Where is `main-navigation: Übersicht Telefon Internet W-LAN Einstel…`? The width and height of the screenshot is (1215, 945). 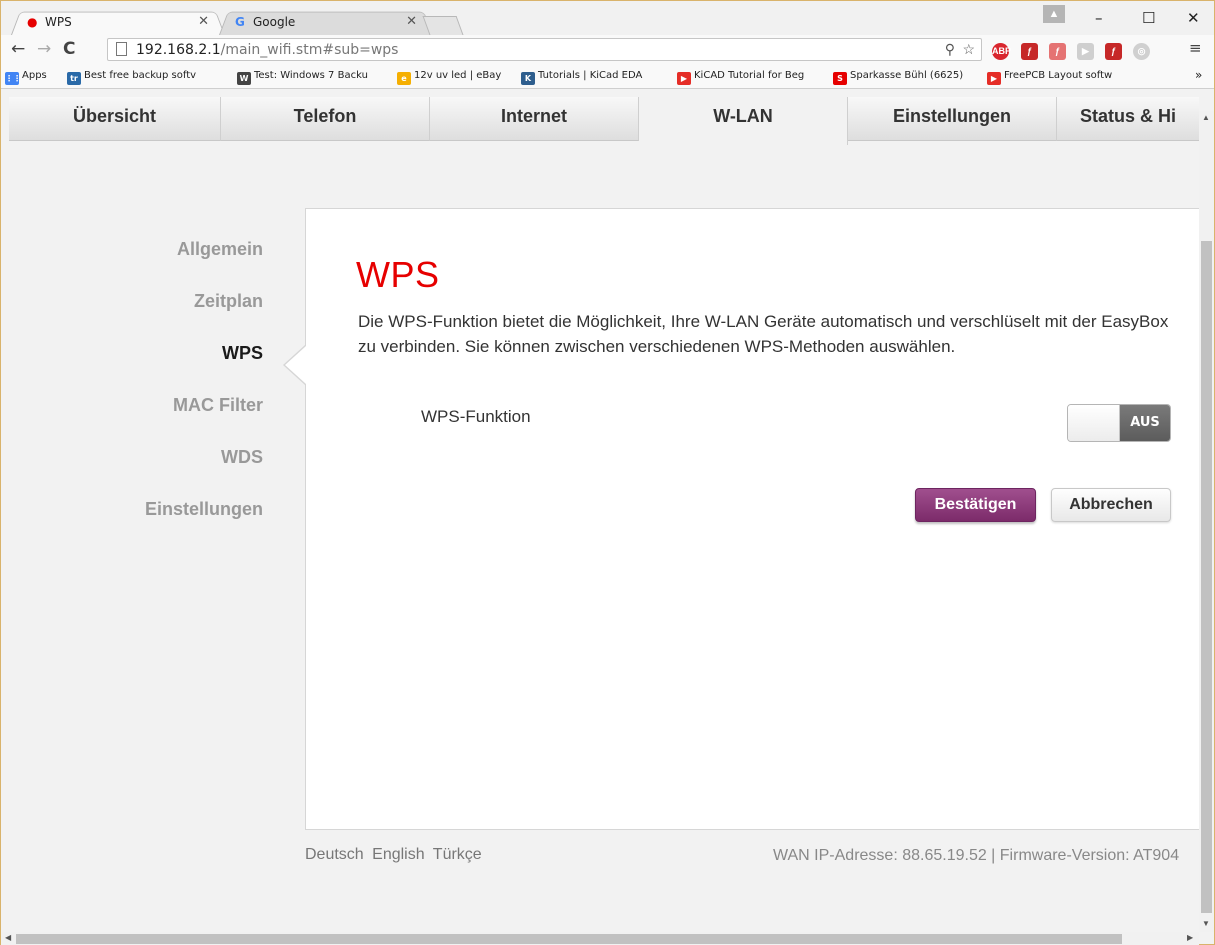
main-navigation: Übersicht Telefon Internet W-LAN Einstel… is located at coordinates (604, 121).